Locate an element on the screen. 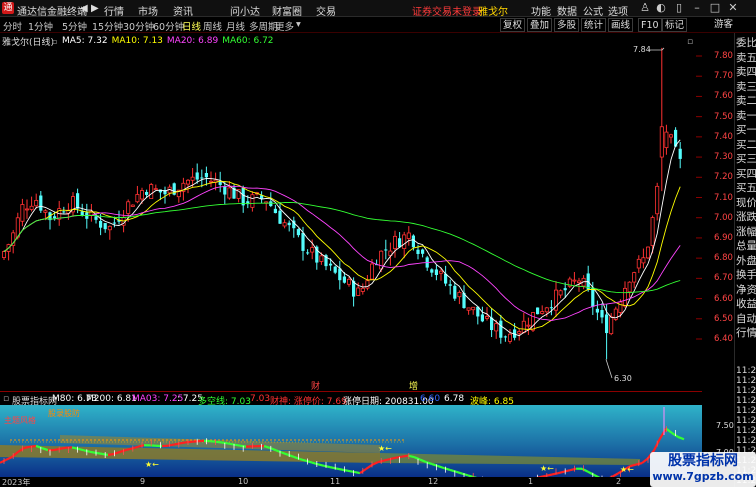  quote-panel-item: 卖一 is located at coordinates (746, 116).